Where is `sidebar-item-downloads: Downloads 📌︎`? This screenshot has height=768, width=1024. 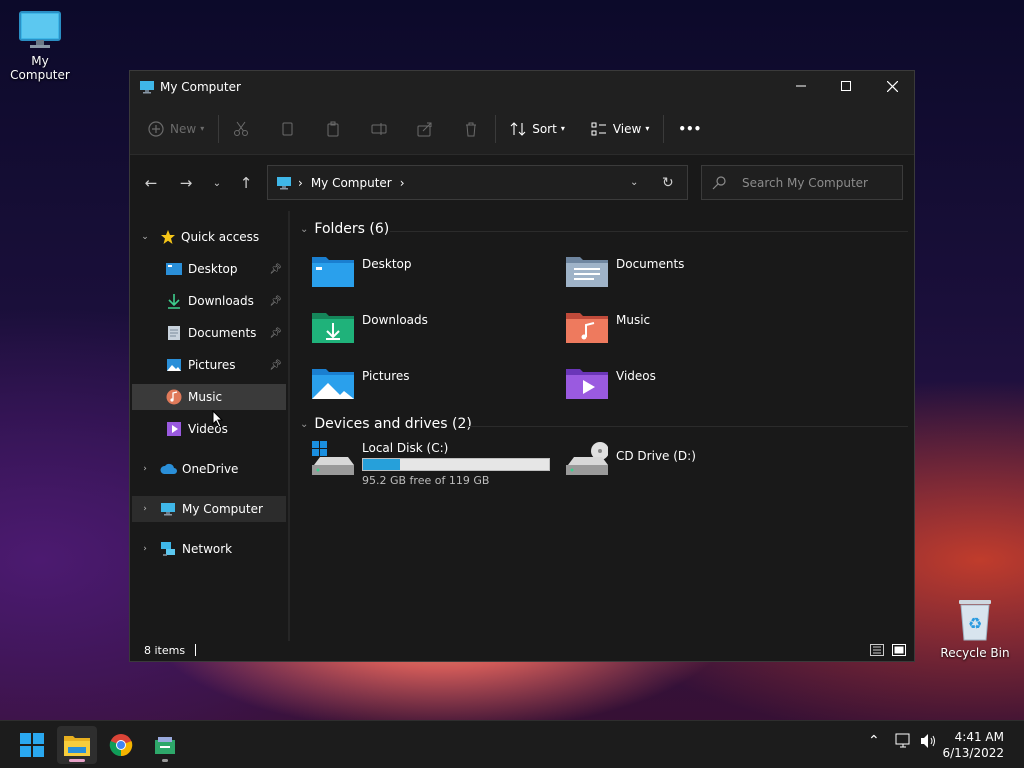
sidebar-item-downloads: Downloads 📌︎ is located at coordinates (209, 301).